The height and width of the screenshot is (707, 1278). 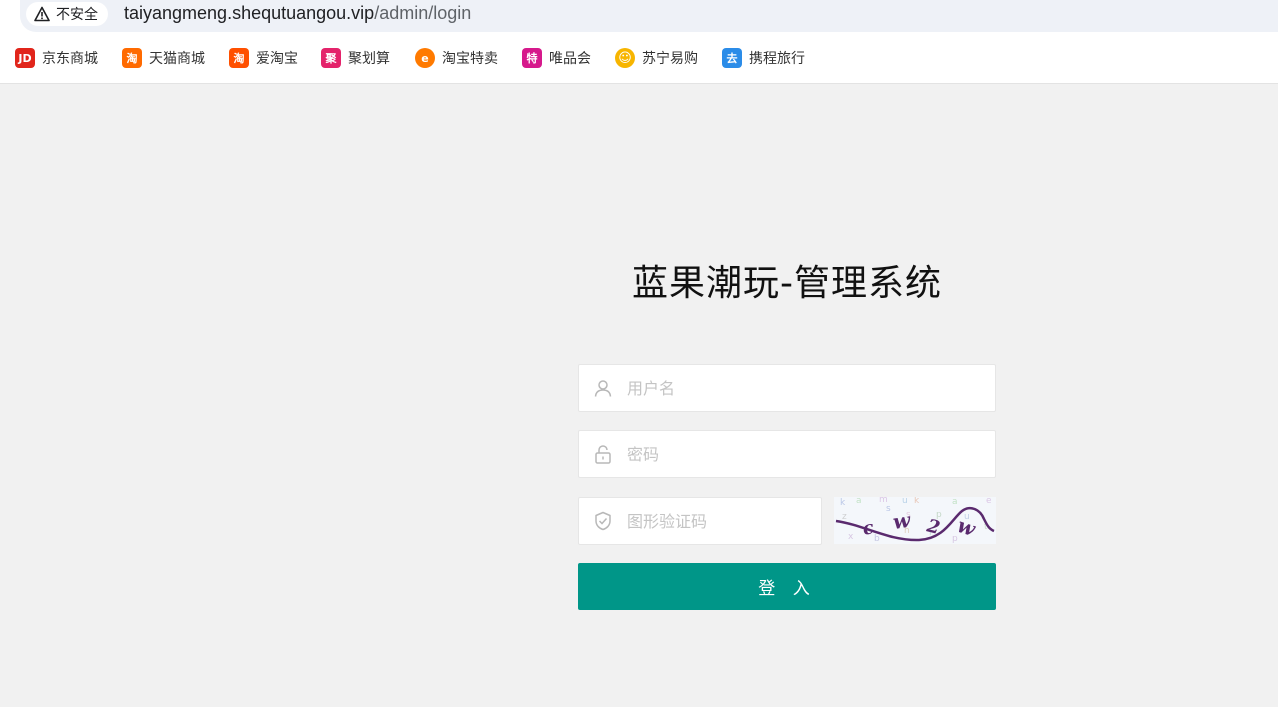 I want to click on vip-icon: 特, so click(x=532, y=58).